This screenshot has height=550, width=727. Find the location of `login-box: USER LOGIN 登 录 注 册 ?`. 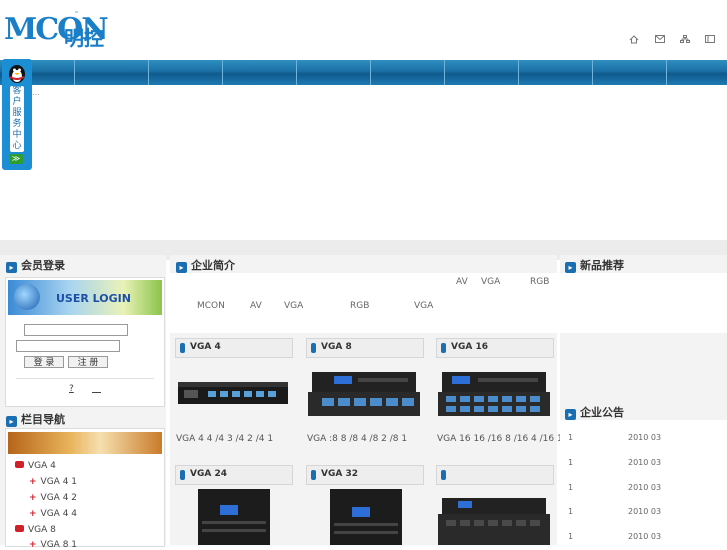

login-box: USER LOGIN 登 录 注 册 ? is located at coordinates (85, 342).